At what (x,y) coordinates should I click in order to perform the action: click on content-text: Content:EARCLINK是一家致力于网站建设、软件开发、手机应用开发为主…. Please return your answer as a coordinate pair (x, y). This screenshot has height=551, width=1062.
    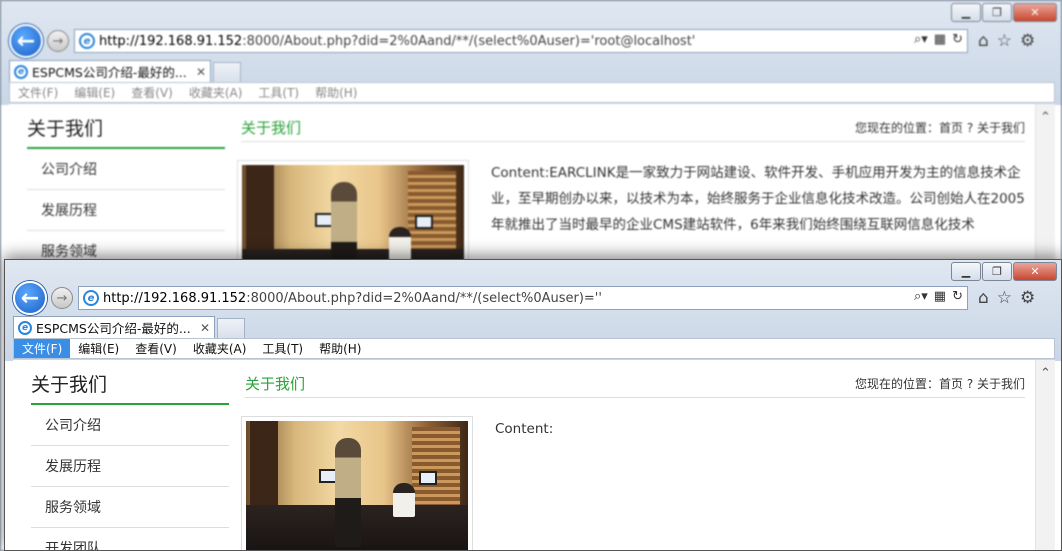
    Looking at the image, I should click on (758, 199).